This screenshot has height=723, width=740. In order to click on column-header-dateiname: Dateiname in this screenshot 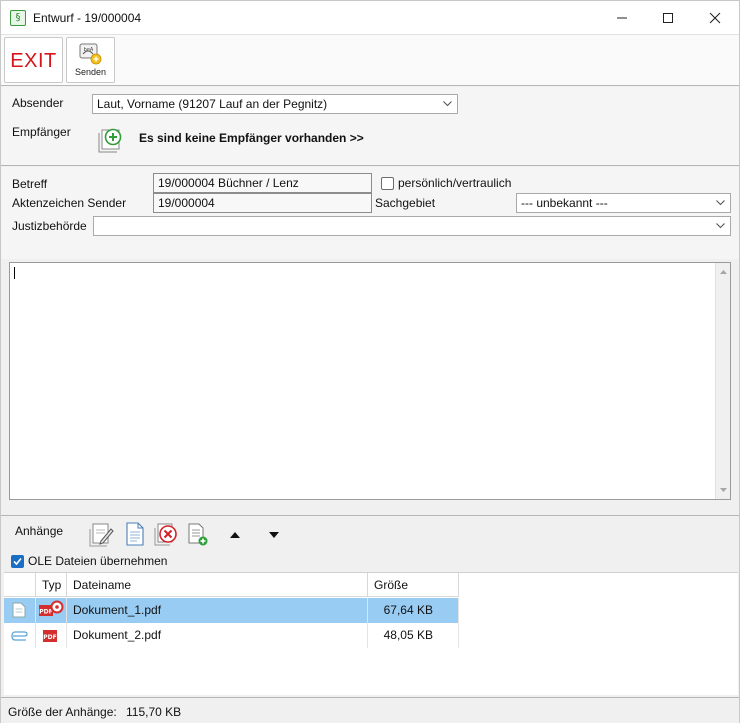, I will do `click(217, 585)`.